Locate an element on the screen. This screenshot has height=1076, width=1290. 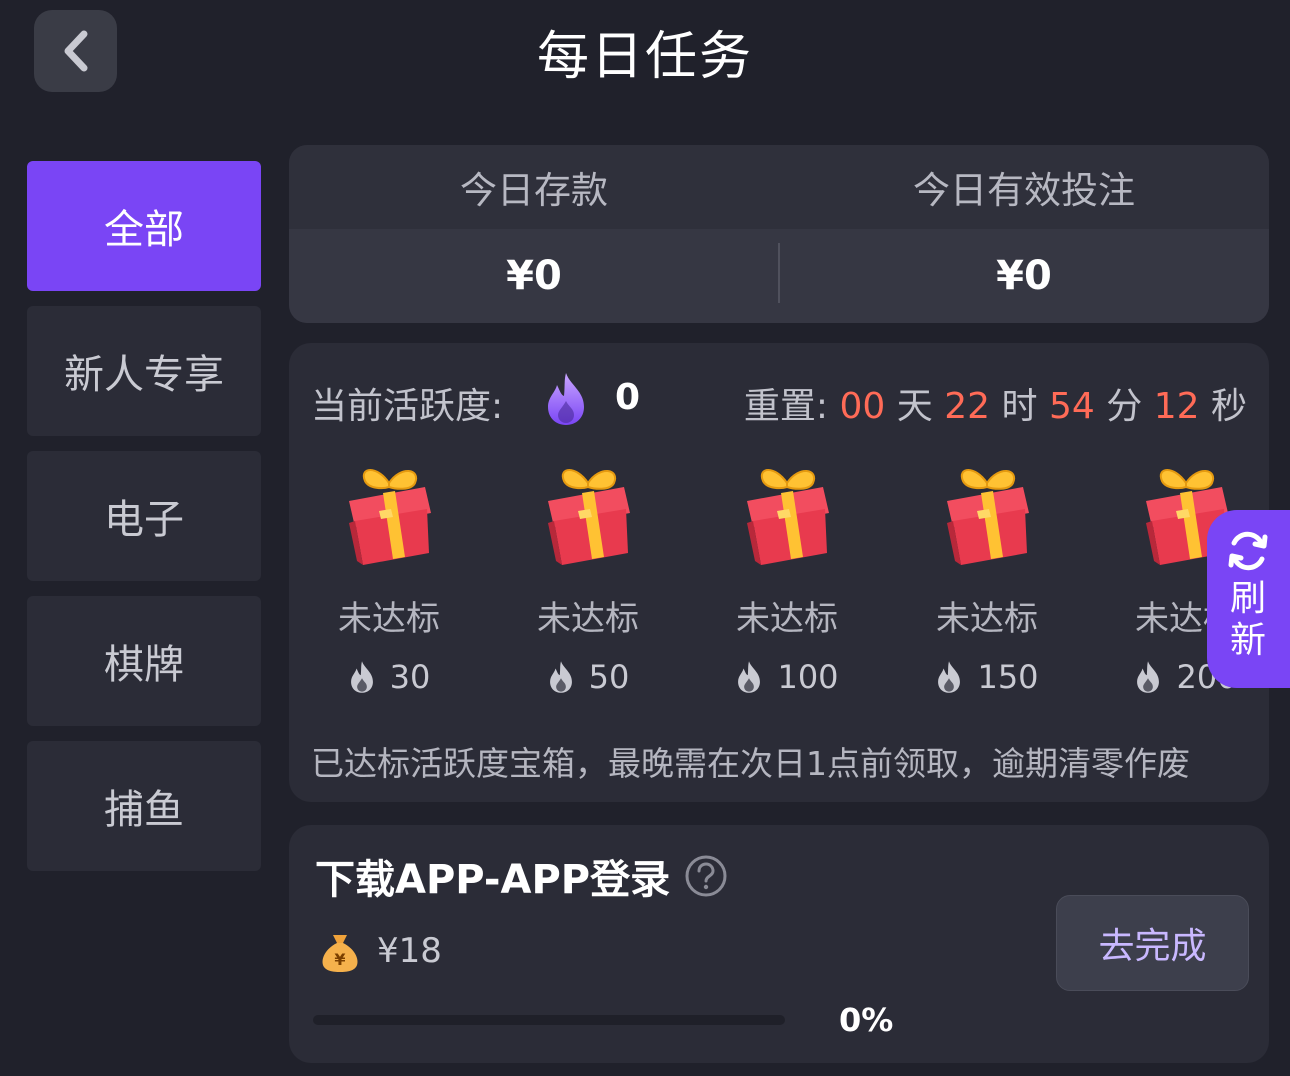
reset-minutes: 54 is located at coordinates (1071, 406).